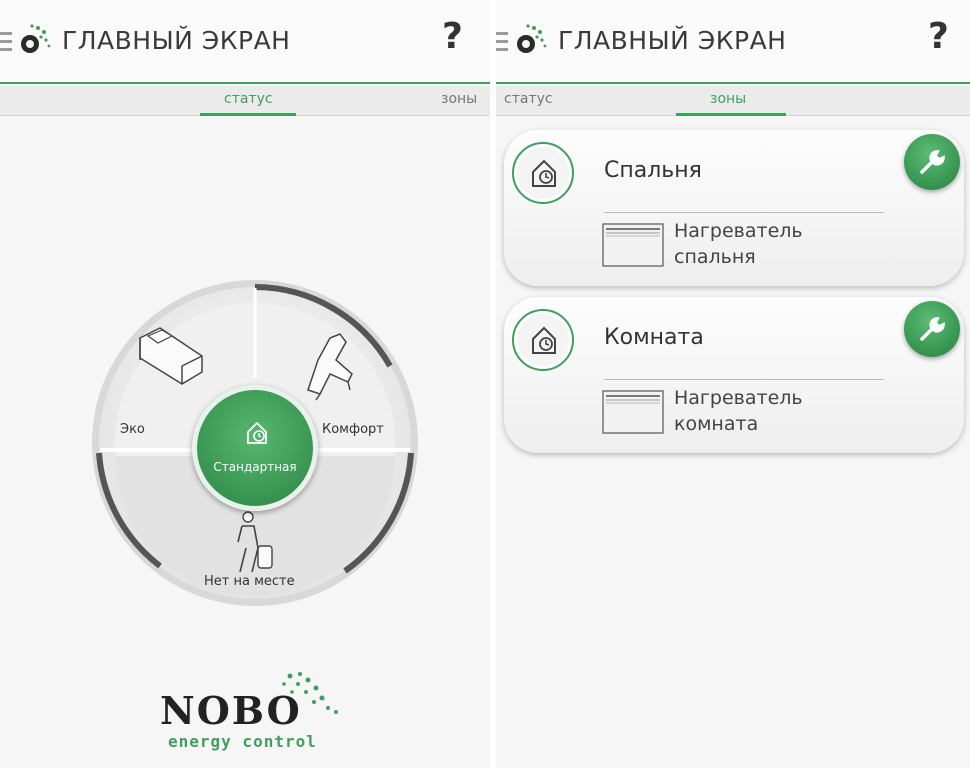  Describe the element at coordinates (255, 448) in the screenshot. I see `mode-standard-button: Стандартная` at that location.